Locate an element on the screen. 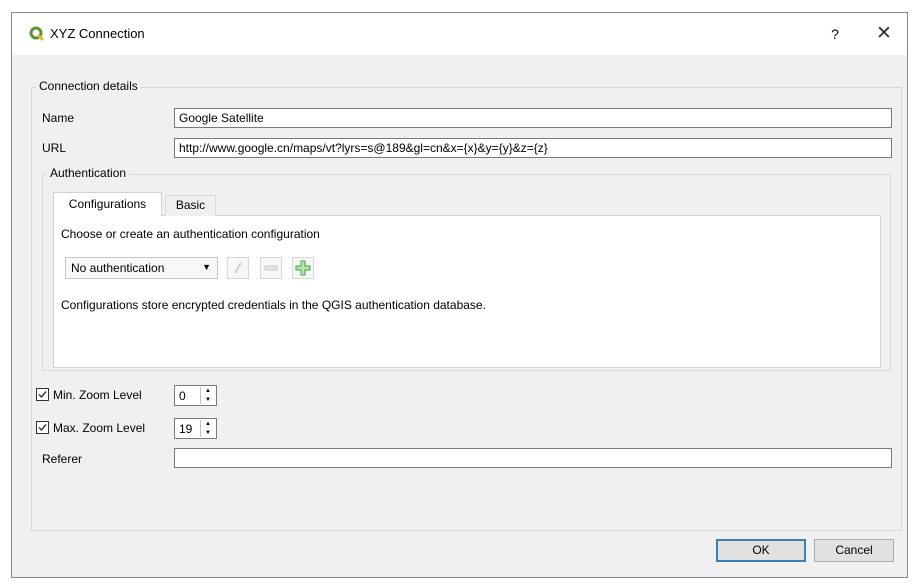 Image resolution: width=920 pixels, height=585 pixels. min-zoom-checkbox is located at coordinates (42, 394).